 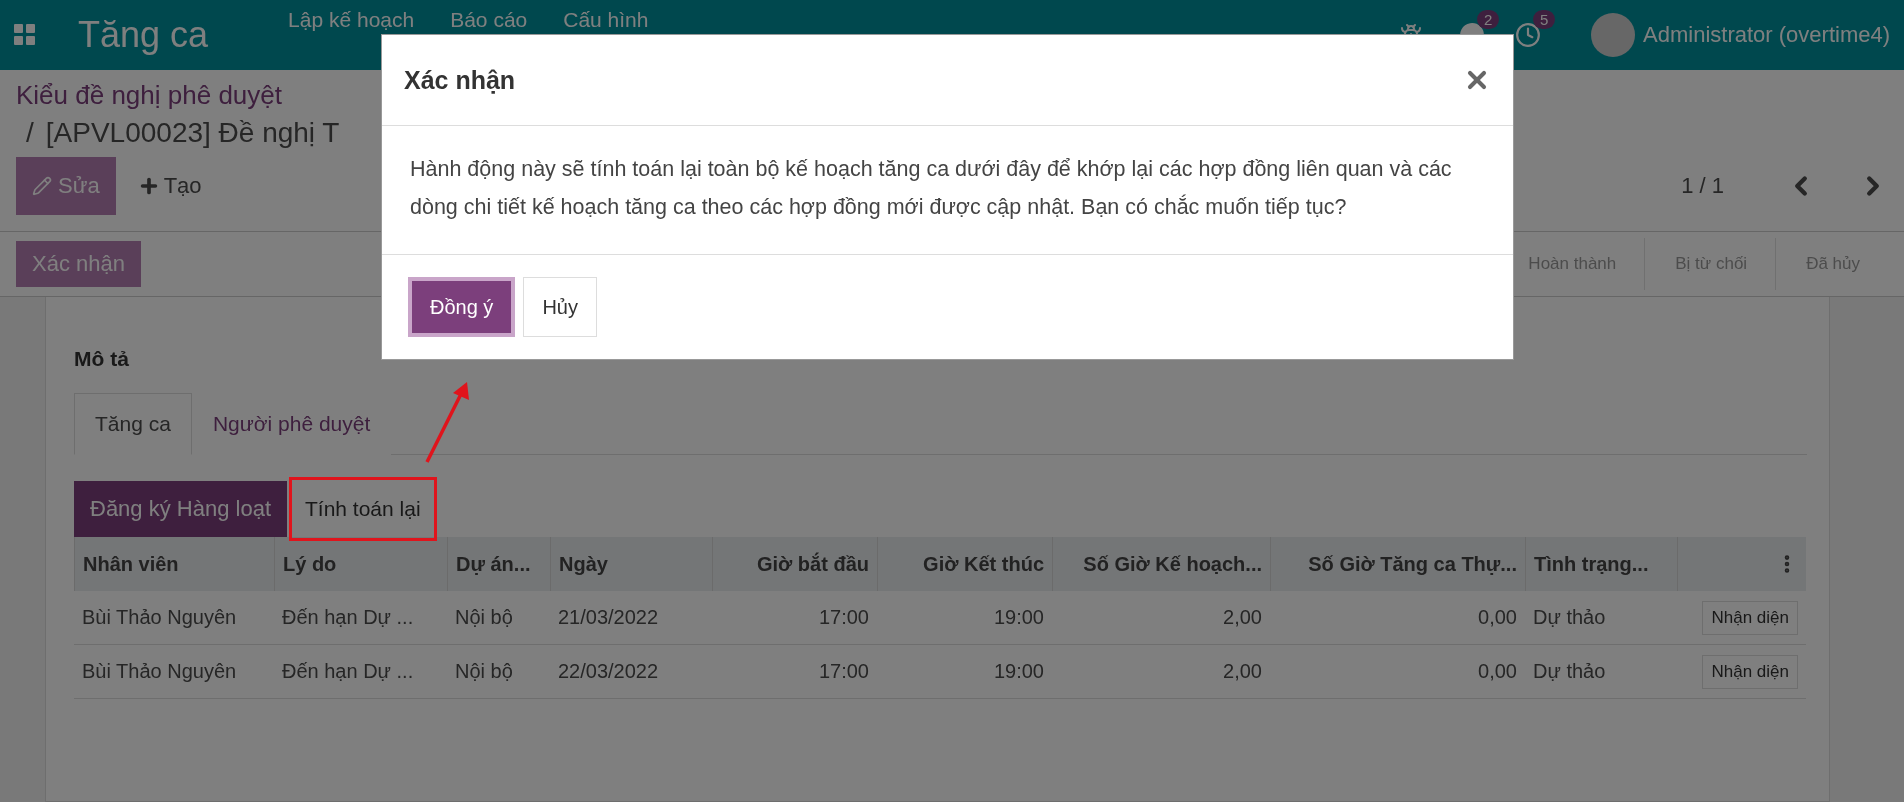 What do you see at coordinates (169, 186) in the screenshot?
I see `create-button: Tạo` at bounding box center [169, 186].